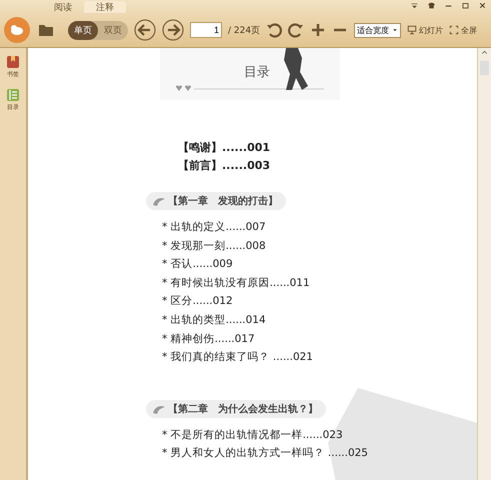 Image resolution: width=491 pixels, height=480 pixels. Describe the element at coordinates (13, 95) in the screenshot. I see `list-icon` at that location.